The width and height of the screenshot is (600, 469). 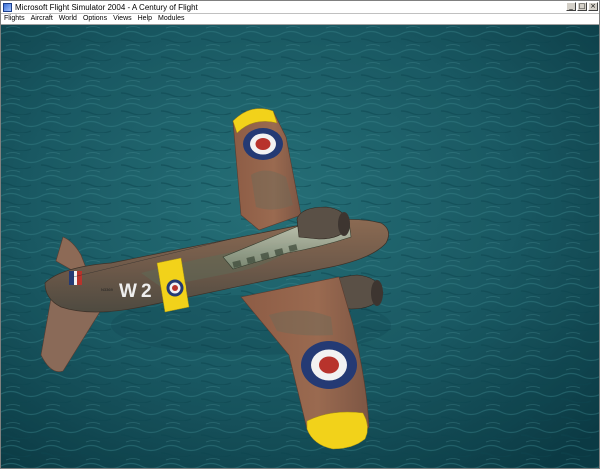 What do you see at coordinates (146, 291) in the screenshot?
I see `fuselage-code-number: 2` at bounding box center [146, 291].